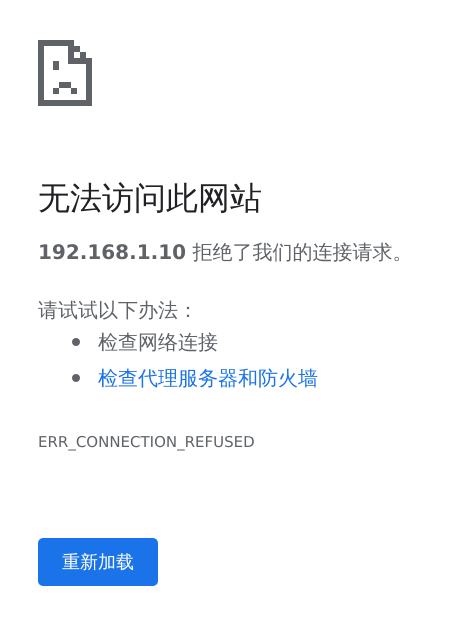 This screenshot has width=453, height=644. What do you see at coordinates (146, 442) in the screenshot?
I see `error-code: ERR_CONNECTION_REFUSED` at bounding box center [146, 442].